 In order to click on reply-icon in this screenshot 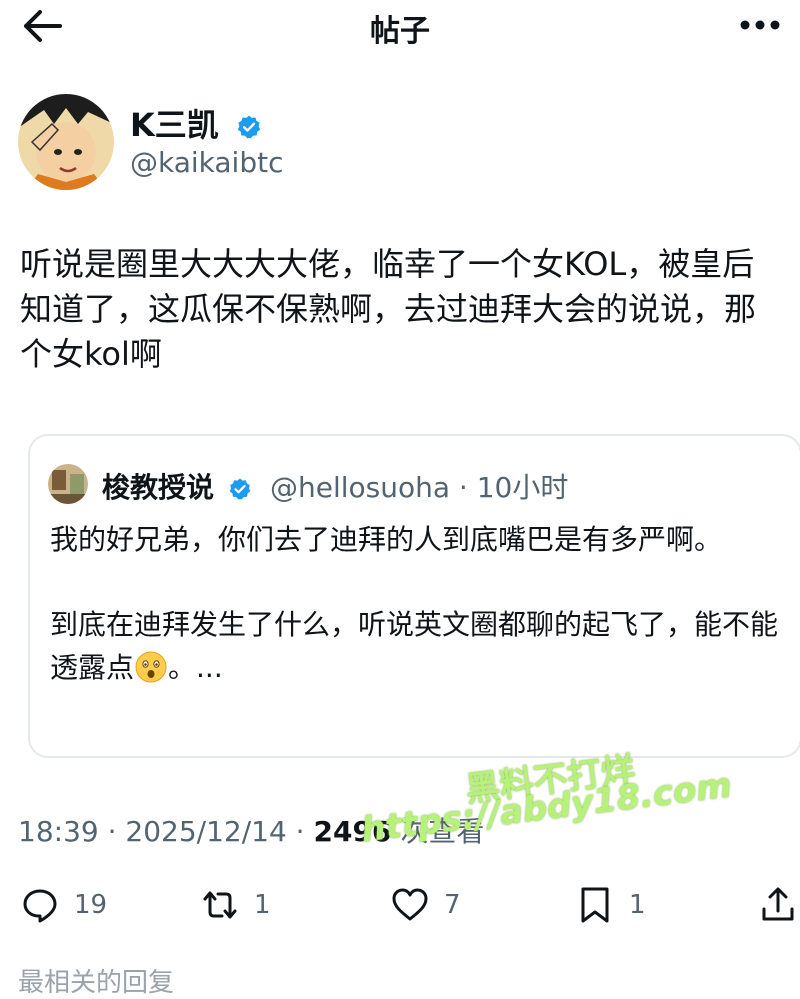, I will do `click(40, 906)`.